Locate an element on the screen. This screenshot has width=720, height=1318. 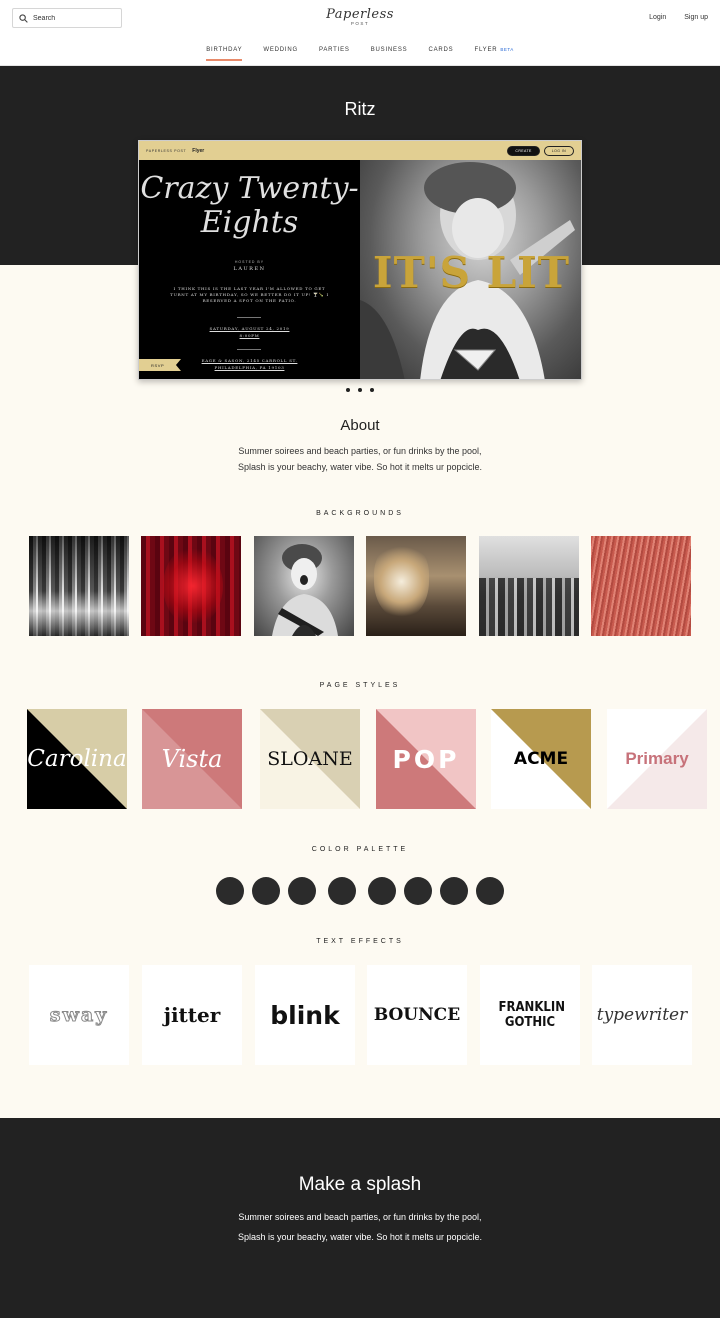
text-effect-blink: blink is located at coordinates (305, 1015).